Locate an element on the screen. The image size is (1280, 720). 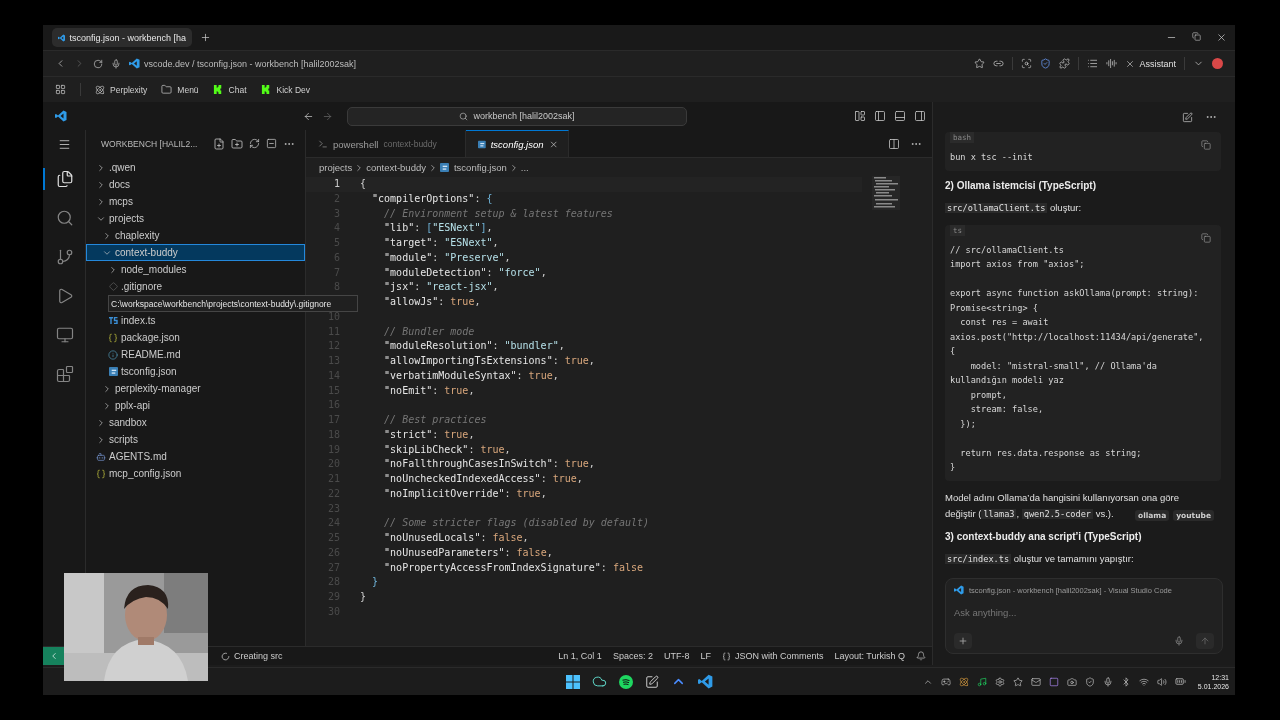
file-item: index.ts is located at coordinates (195, 320).